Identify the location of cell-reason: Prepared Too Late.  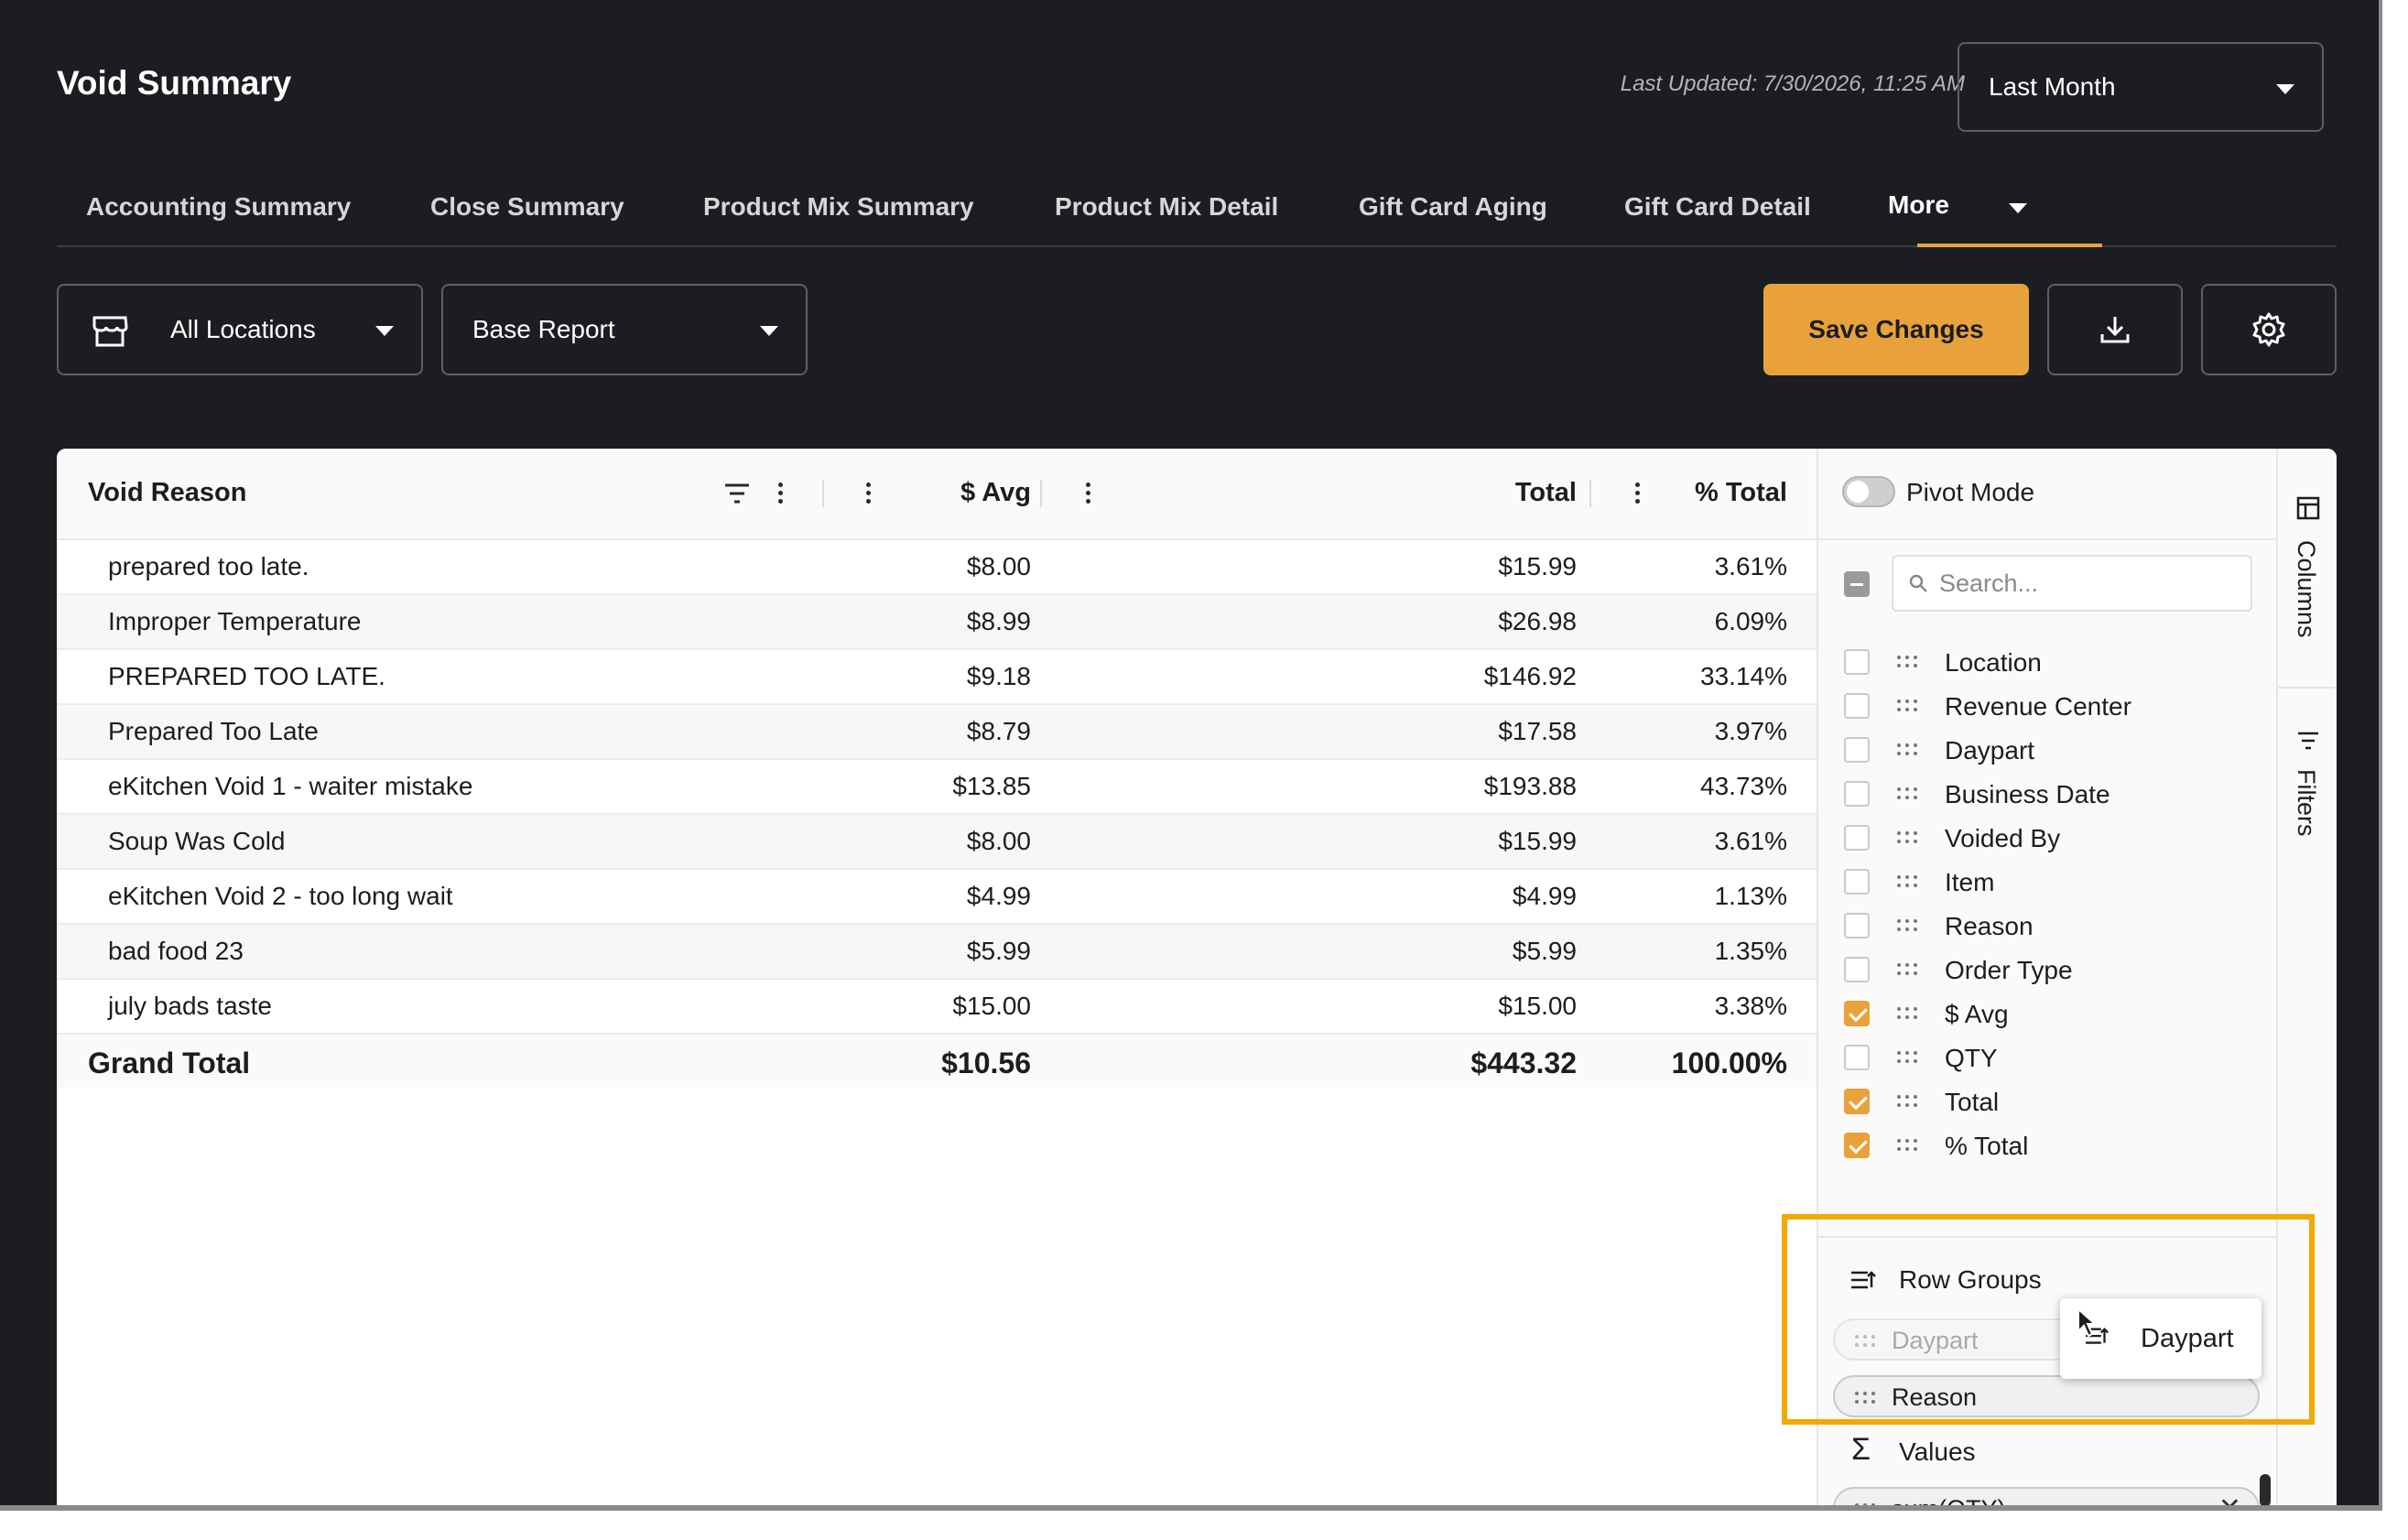
(213, 731).